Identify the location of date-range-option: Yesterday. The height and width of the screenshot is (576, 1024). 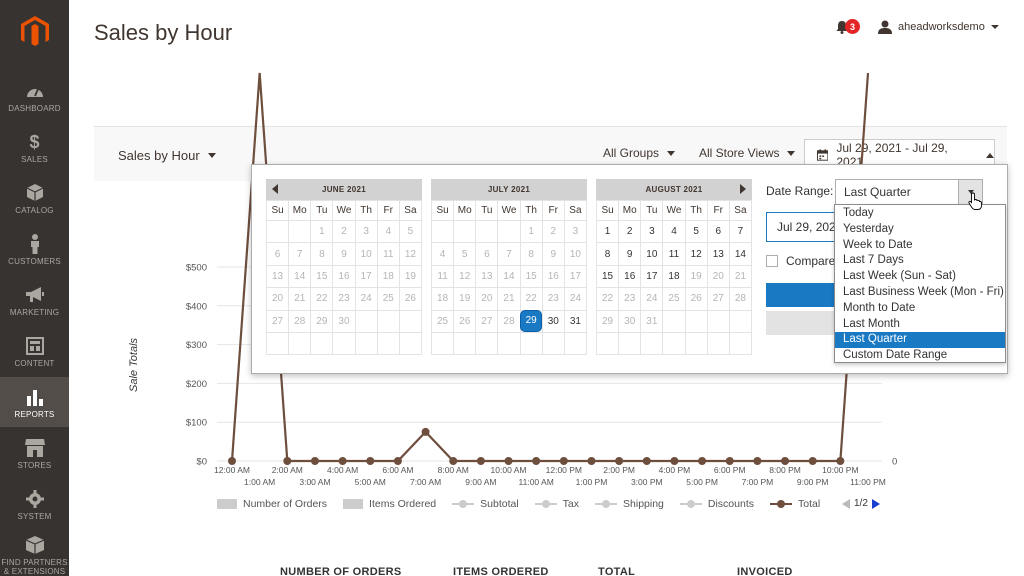
(920, 230).